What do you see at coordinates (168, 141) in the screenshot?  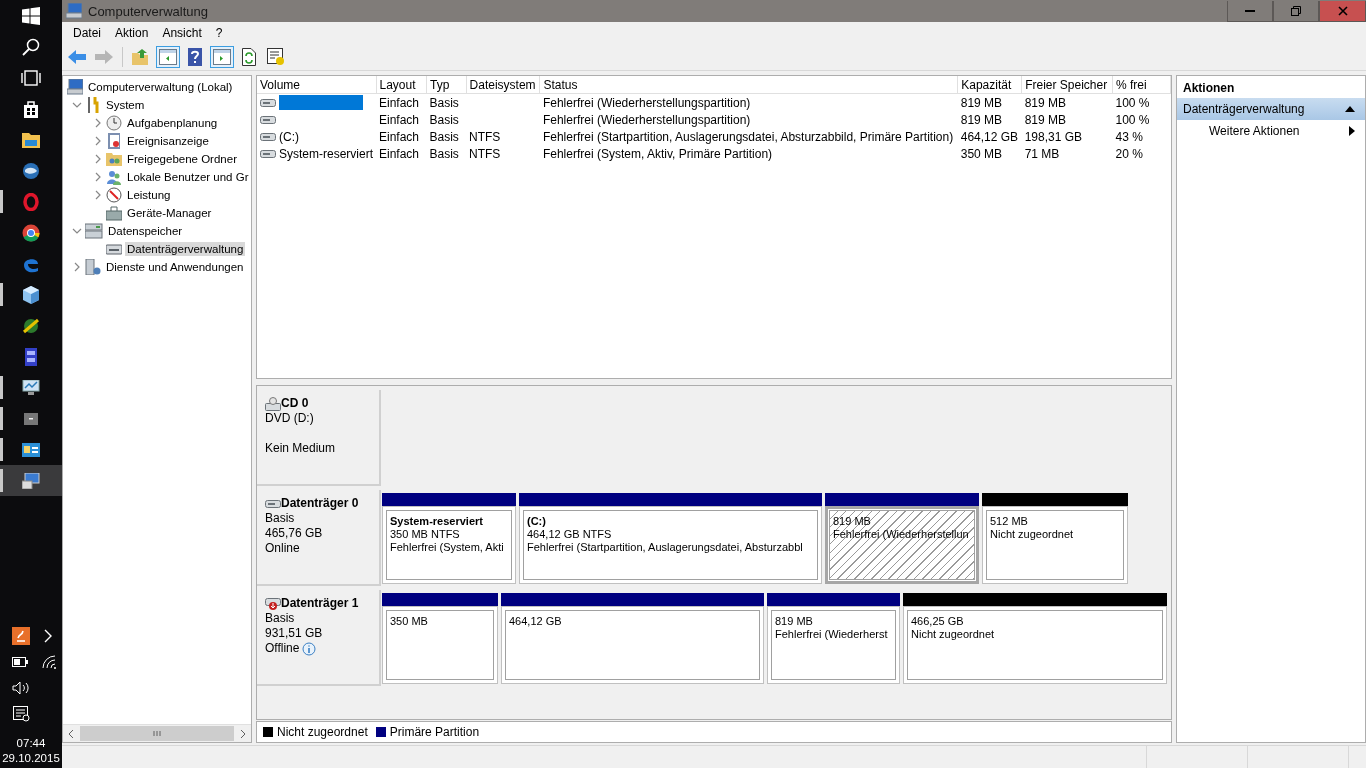 I see `tree-item: Ereignisanzeige` at bounding box center [168, 141].